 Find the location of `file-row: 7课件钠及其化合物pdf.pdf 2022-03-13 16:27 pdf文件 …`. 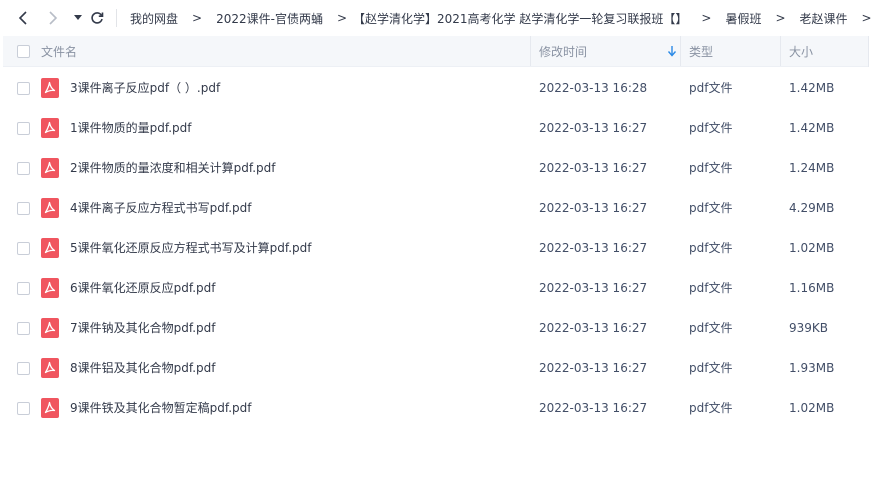

file-row: 7课件钠及其化合物pdf.pdf 2022-03-13 16:27 pdf文件 … is located at coordinates (435, 328).